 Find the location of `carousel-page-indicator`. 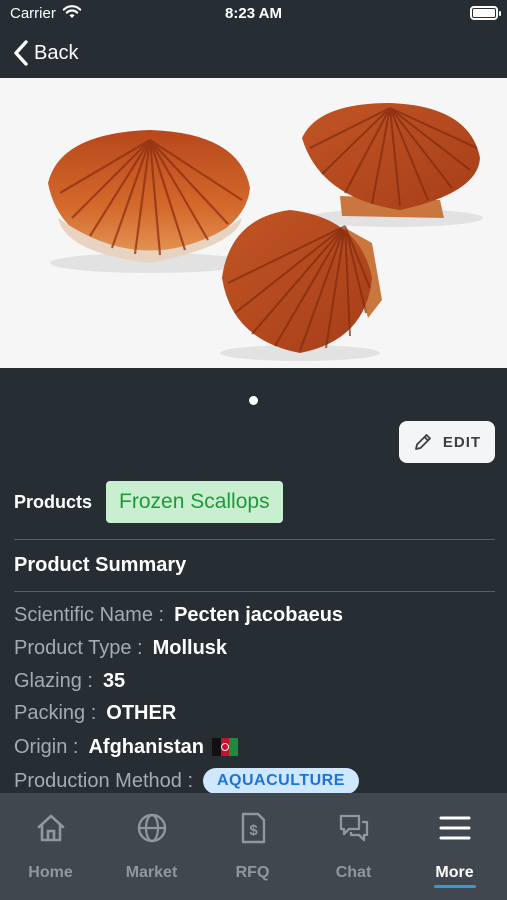

carousel-page-indicator is located at coordinates (253, 401).